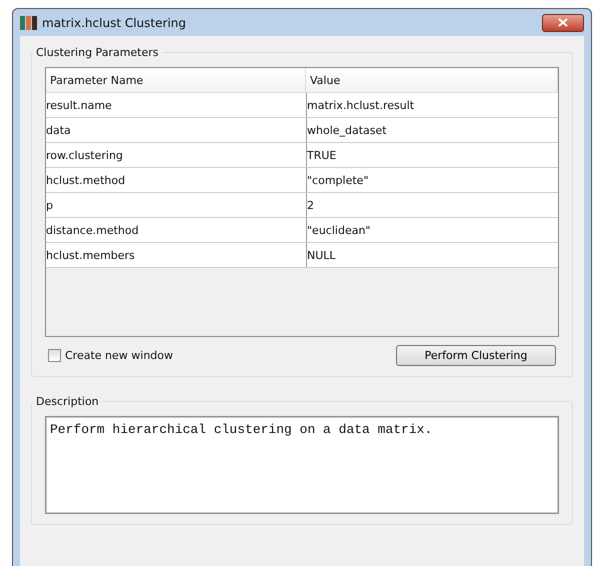 The height and width of the screenshot is (566, 599). What do you see at coordinates (97, 52) in the screenshot?
I see `group-legend: Clustering Parameters` at bounding box center [97, 52].